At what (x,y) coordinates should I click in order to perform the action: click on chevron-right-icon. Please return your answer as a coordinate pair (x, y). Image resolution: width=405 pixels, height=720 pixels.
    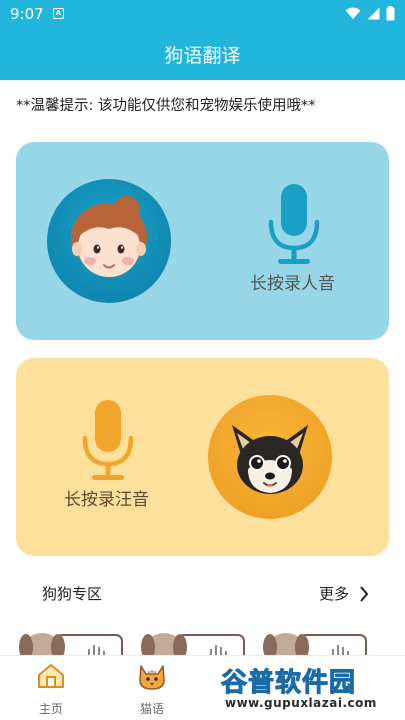
    Looking at the image, I should click on (364, 593).